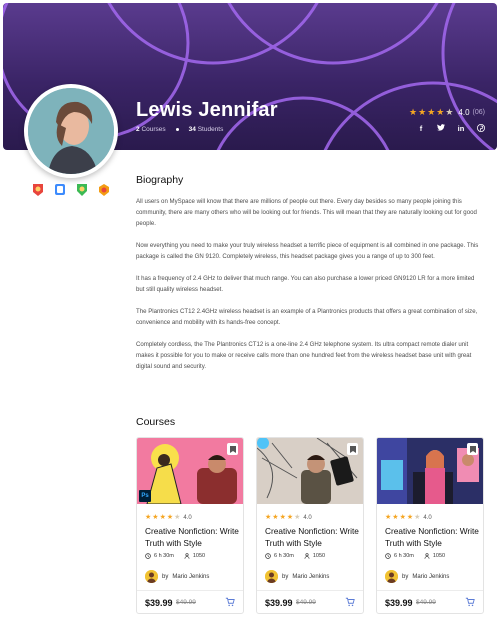 The image size is (500, 620). Describe the element at coordinates (478, 112) in the screenshot. I see `rating-count: (06)` at that location.